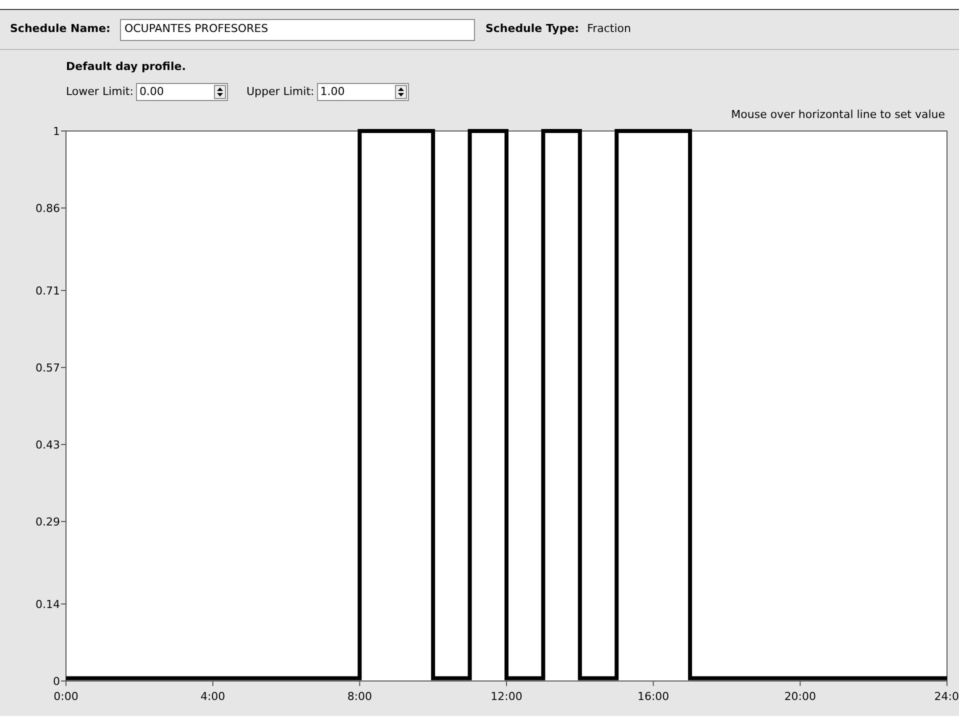 Image resolution: width=959 pixels, height=717 pixels. Describe the element at coordinates (280, 92) in the screenshot. I see `limit-label: Upper Limit:` at that location.